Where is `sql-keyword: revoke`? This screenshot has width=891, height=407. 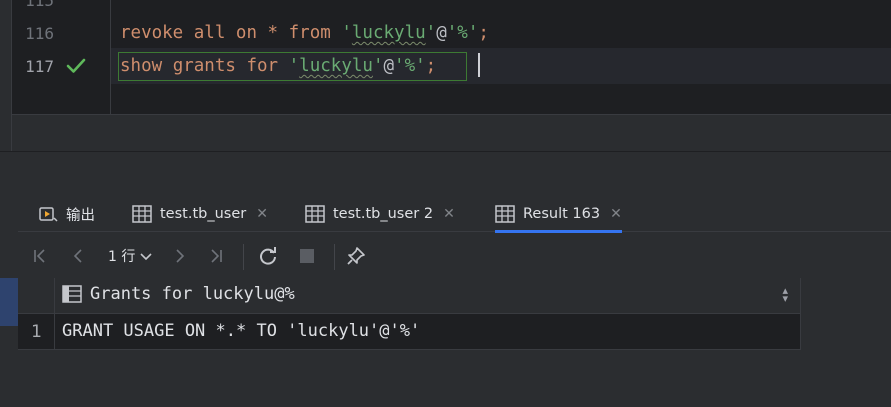 sql-keyword: revoke is located at coordinates (152, 33).